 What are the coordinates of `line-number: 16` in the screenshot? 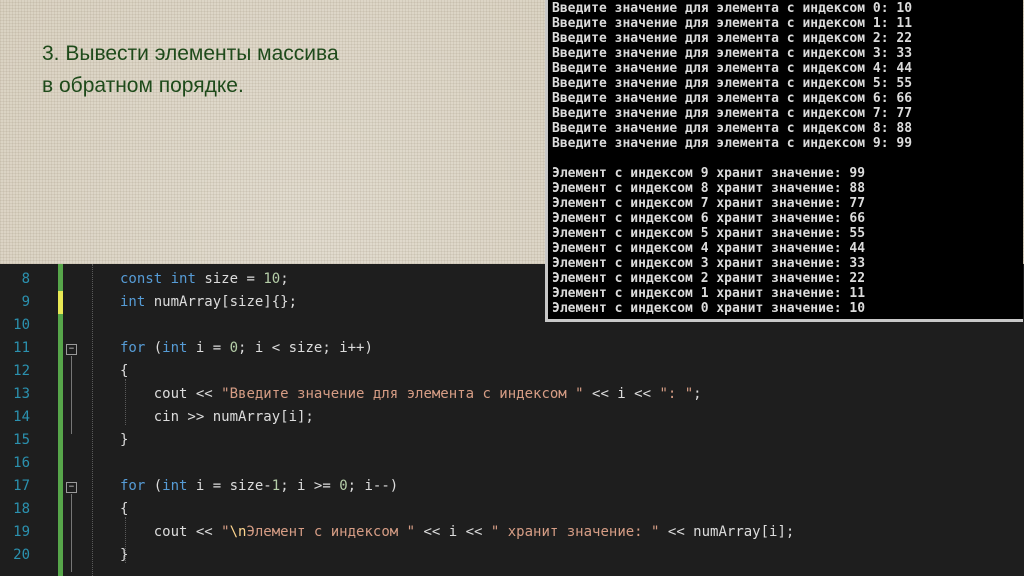 It's located at (21, 463).